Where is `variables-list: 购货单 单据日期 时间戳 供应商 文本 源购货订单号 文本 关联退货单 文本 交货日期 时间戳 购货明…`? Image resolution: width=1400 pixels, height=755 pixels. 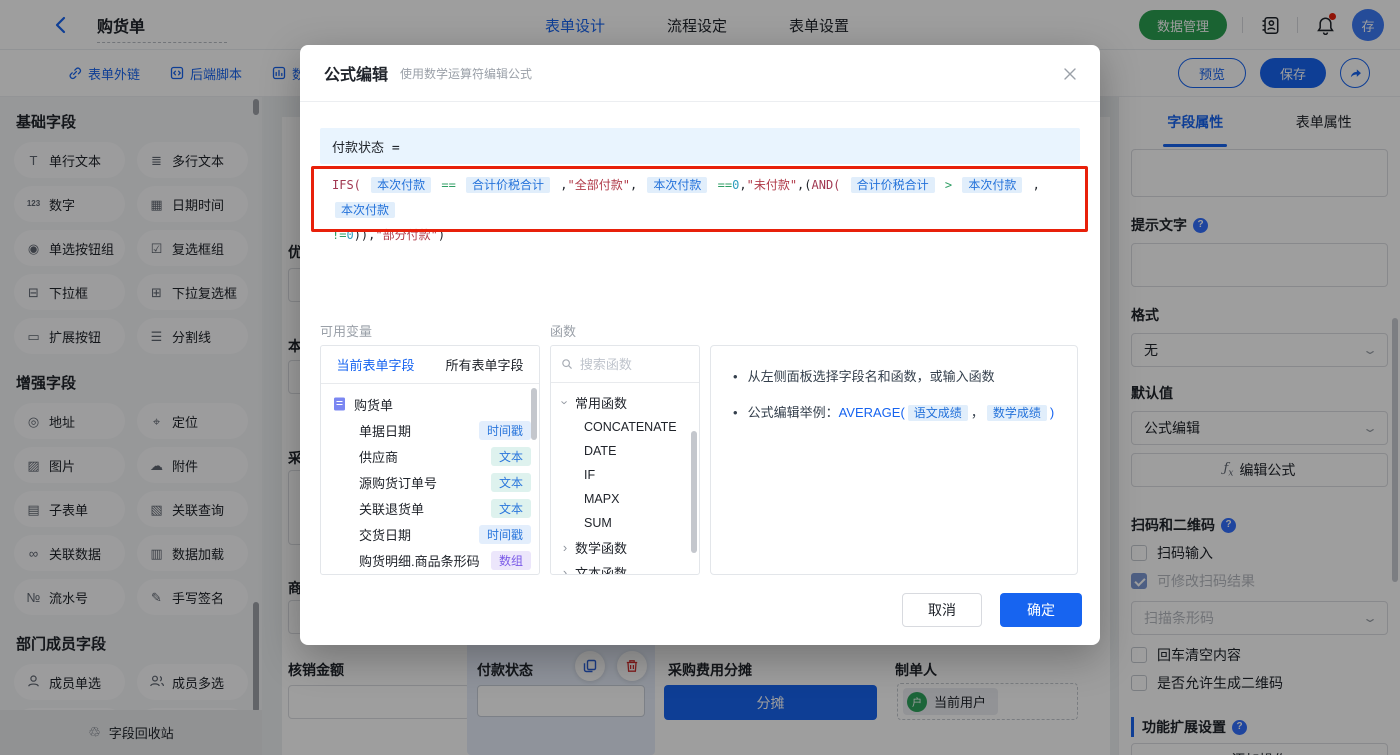
variables-list: 购货单 单据日期 时间戳 供应商 文本 源购货订单号 文本 关联退货单 文本 交货日期 时间戳 购货明… is located at coordinates (430, 478).